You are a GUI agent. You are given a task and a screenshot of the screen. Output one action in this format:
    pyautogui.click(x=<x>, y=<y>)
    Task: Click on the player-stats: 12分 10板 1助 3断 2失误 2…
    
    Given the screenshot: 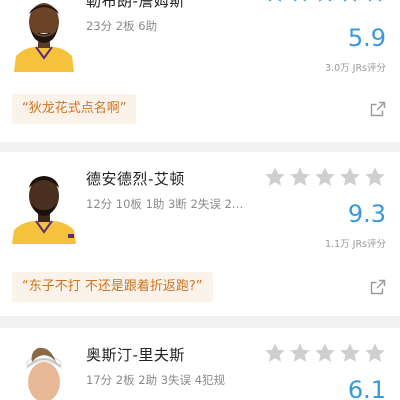 What is the action you would take?
    pyautogui.click(x=165, y=204)
    